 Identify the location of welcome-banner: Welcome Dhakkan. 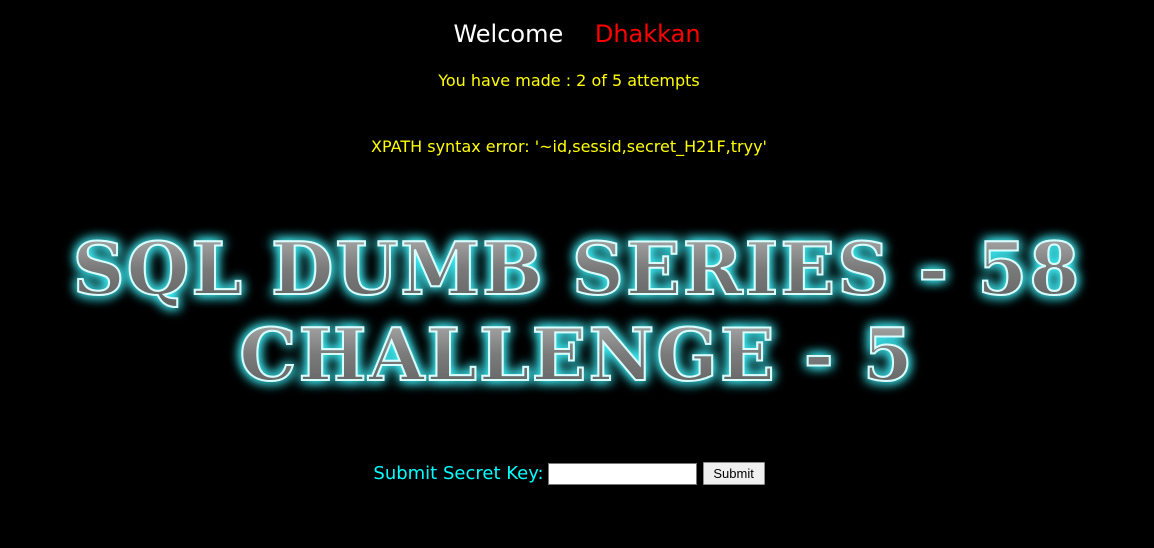
(577, 34).